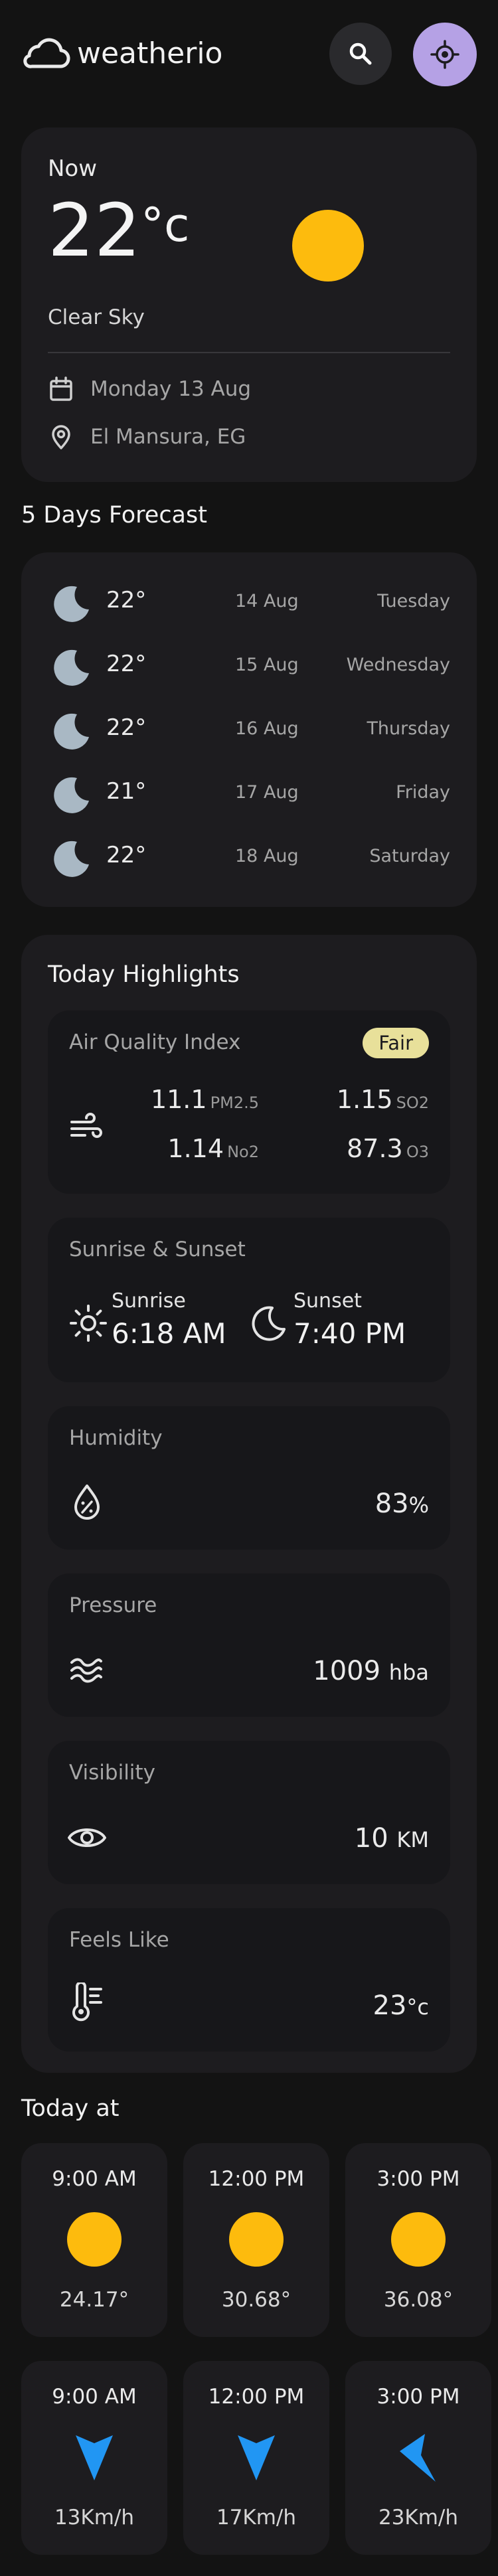 The width and height of the screenshot is (498, 2576). I want to click on aqi-so2: 1.15 SO2, so click(383, 1099).